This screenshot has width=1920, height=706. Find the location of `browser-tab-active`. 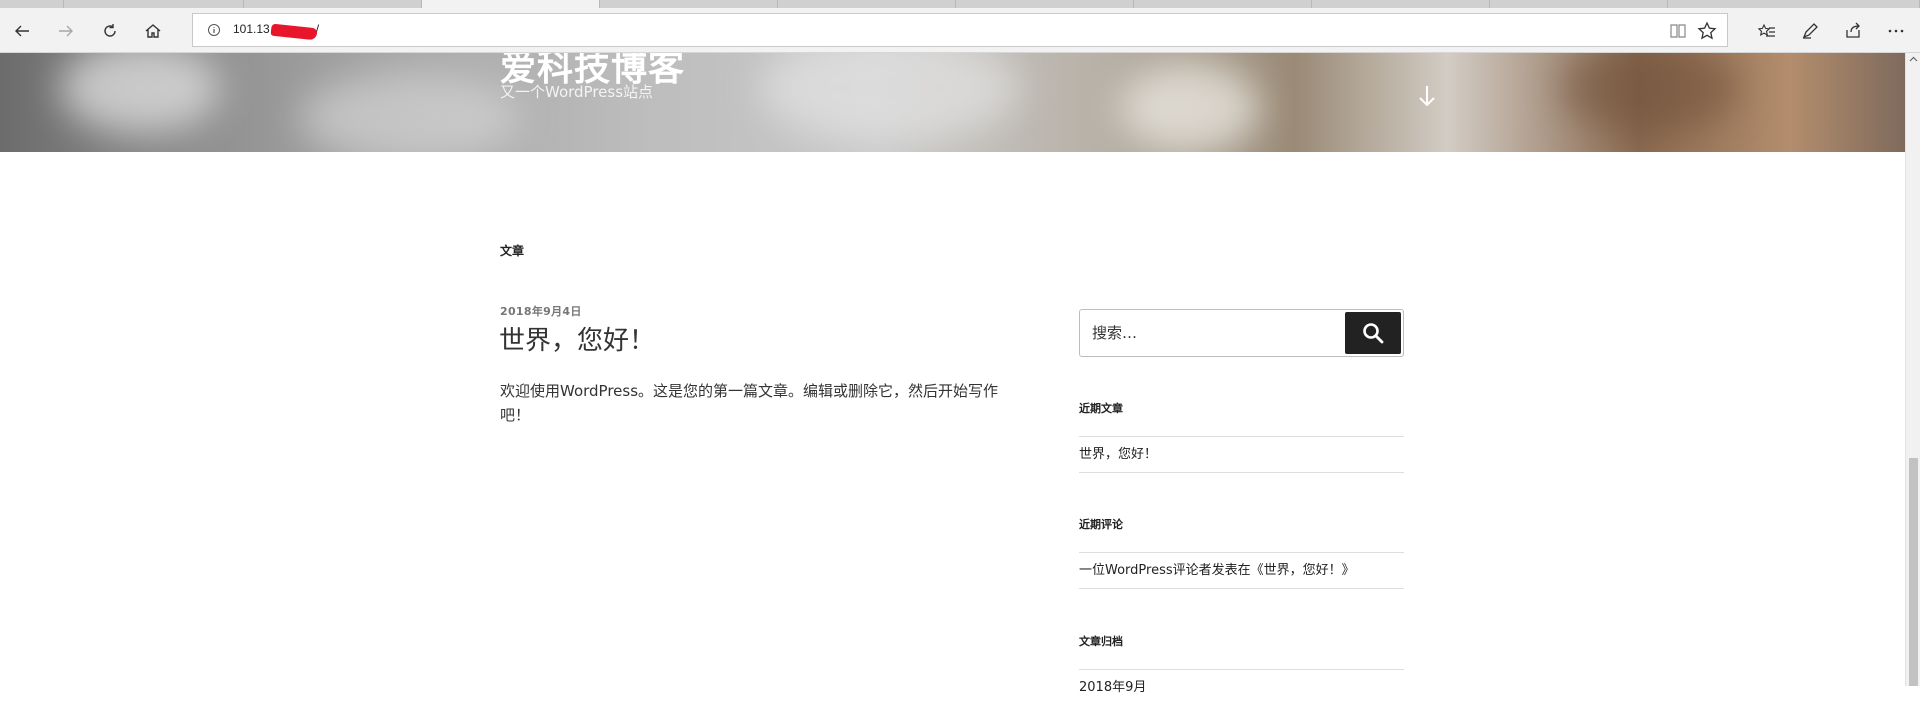

browser-tab-active is located at coordinates (511, 4).